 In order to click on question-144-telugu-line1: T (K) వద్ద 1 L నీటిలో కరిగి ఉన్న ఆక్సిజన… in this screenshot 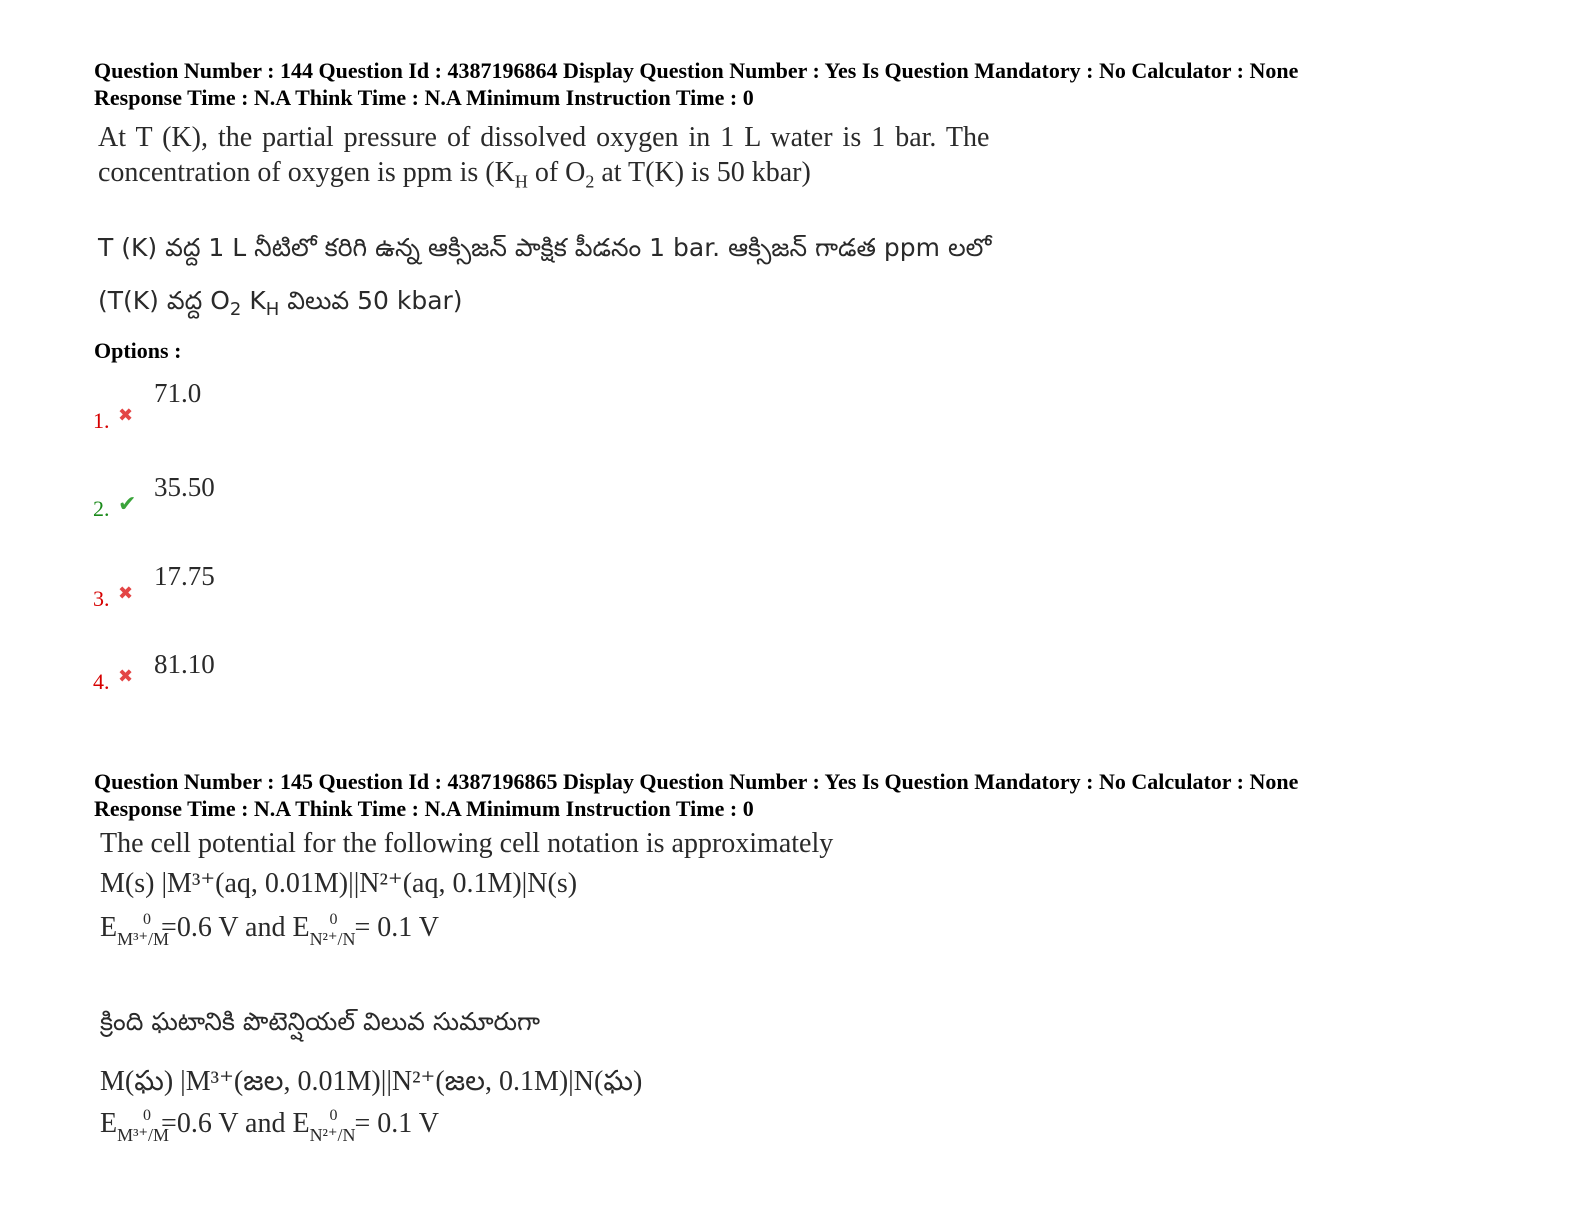, I will do `click(545, 247)`.